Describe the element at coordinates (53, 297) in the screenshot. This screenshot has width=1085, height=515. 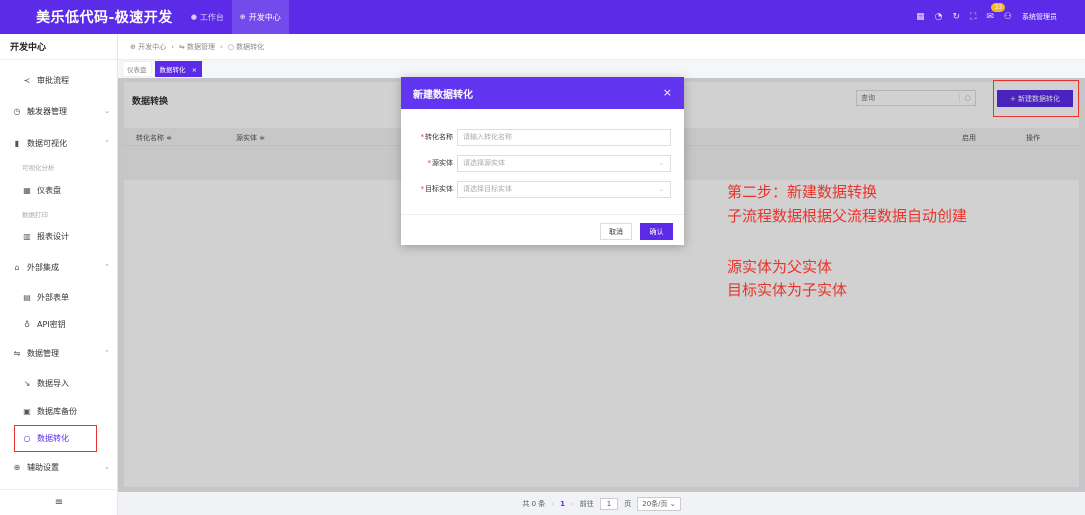
I see `sidebar-item-label: 外部表单` at that location.